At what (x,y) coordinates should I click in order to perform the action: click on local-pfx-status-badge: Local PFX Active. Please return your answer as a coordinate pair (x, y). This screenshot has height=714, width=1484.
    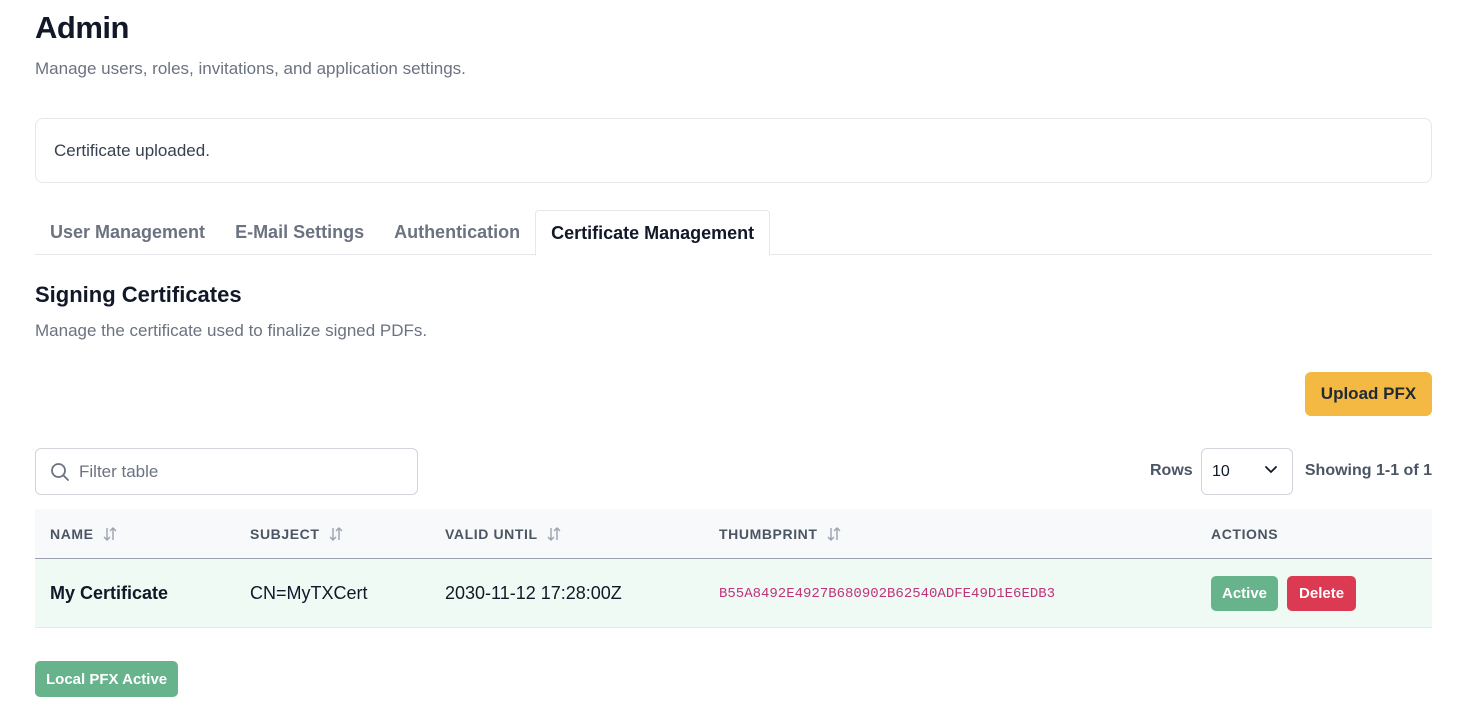
    Looking at the image, I should click on (107, 679).